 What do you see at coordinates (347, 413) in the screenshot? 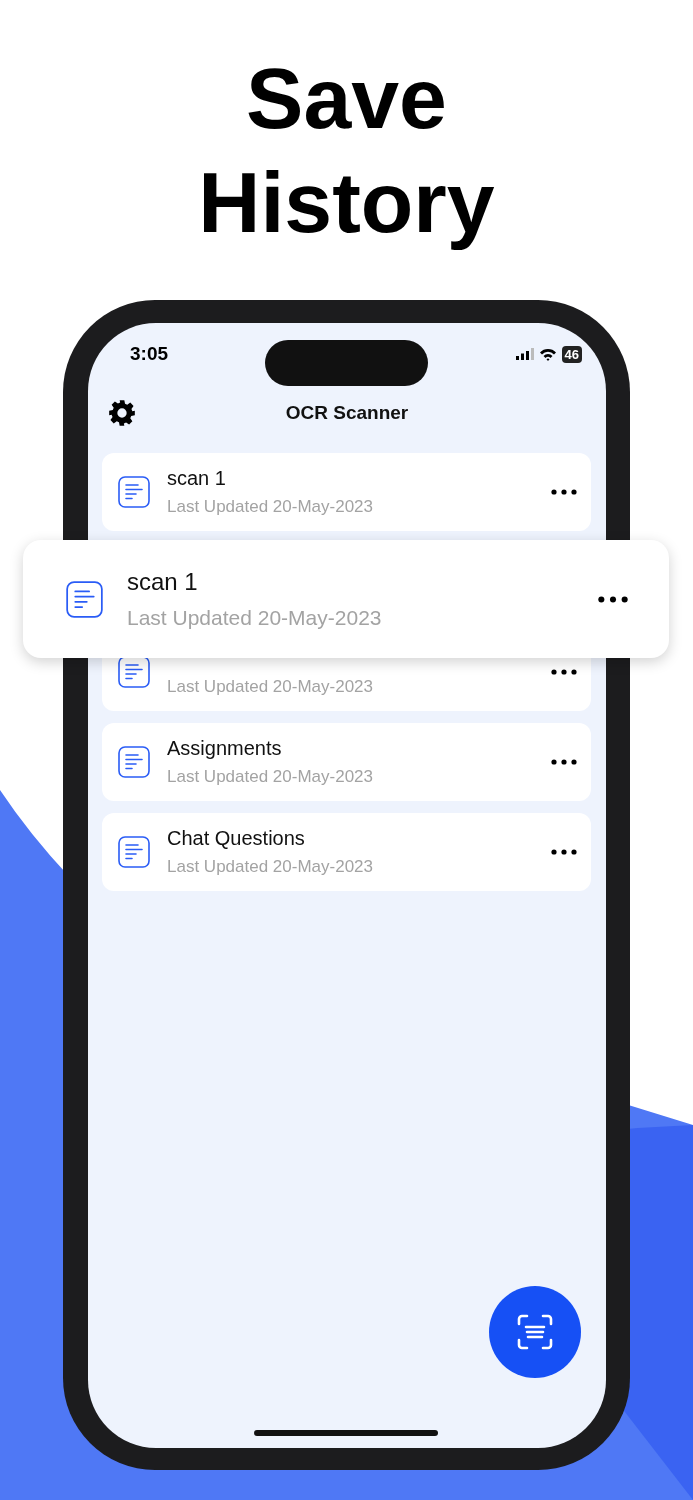
I see `app-title: OCR Scanner` at bounding box center [347, 413].